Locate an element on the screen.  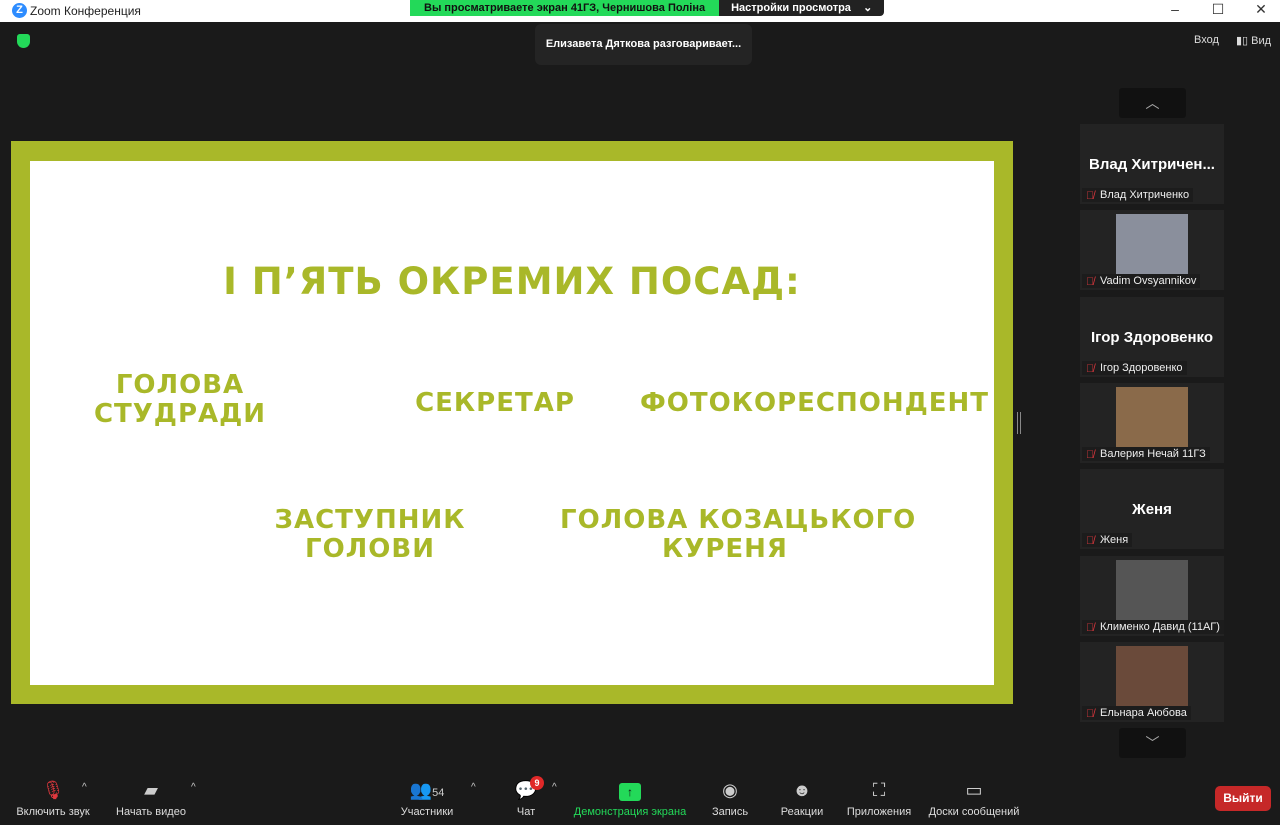
whiteboards-label: Доски сообщений is located at coordinates (974, 812).